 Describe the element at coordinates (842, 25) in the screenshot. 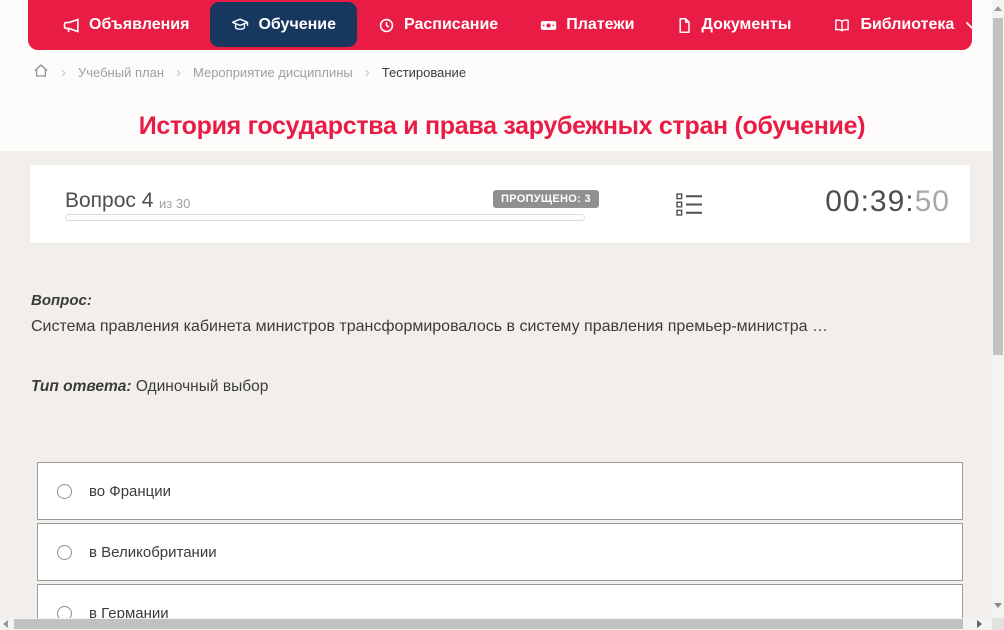

I see `book-icon` at that location.